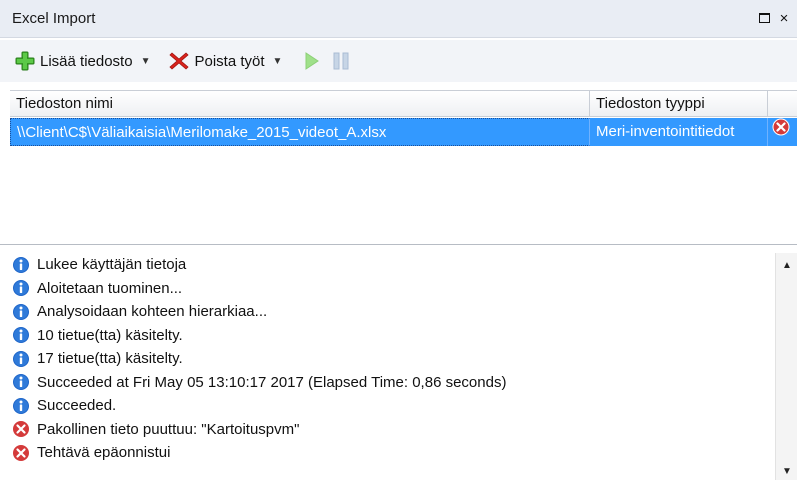 Image resolution: width=797 pixels, height=480 pixels. Describe the element at coordinates (784, 18) in the screenshot. I see `close-icon: ×` at that location.